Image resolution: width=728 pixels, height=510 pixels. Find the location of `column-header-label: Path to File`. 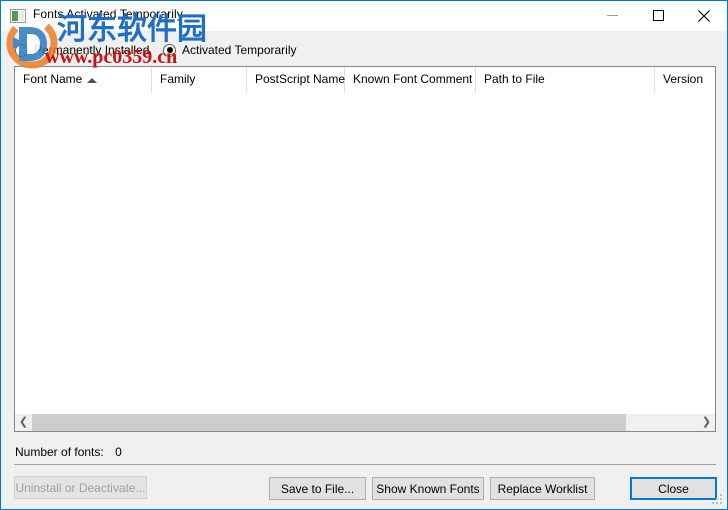

column-header-label: Path to File is located at coordinates (514, 79).